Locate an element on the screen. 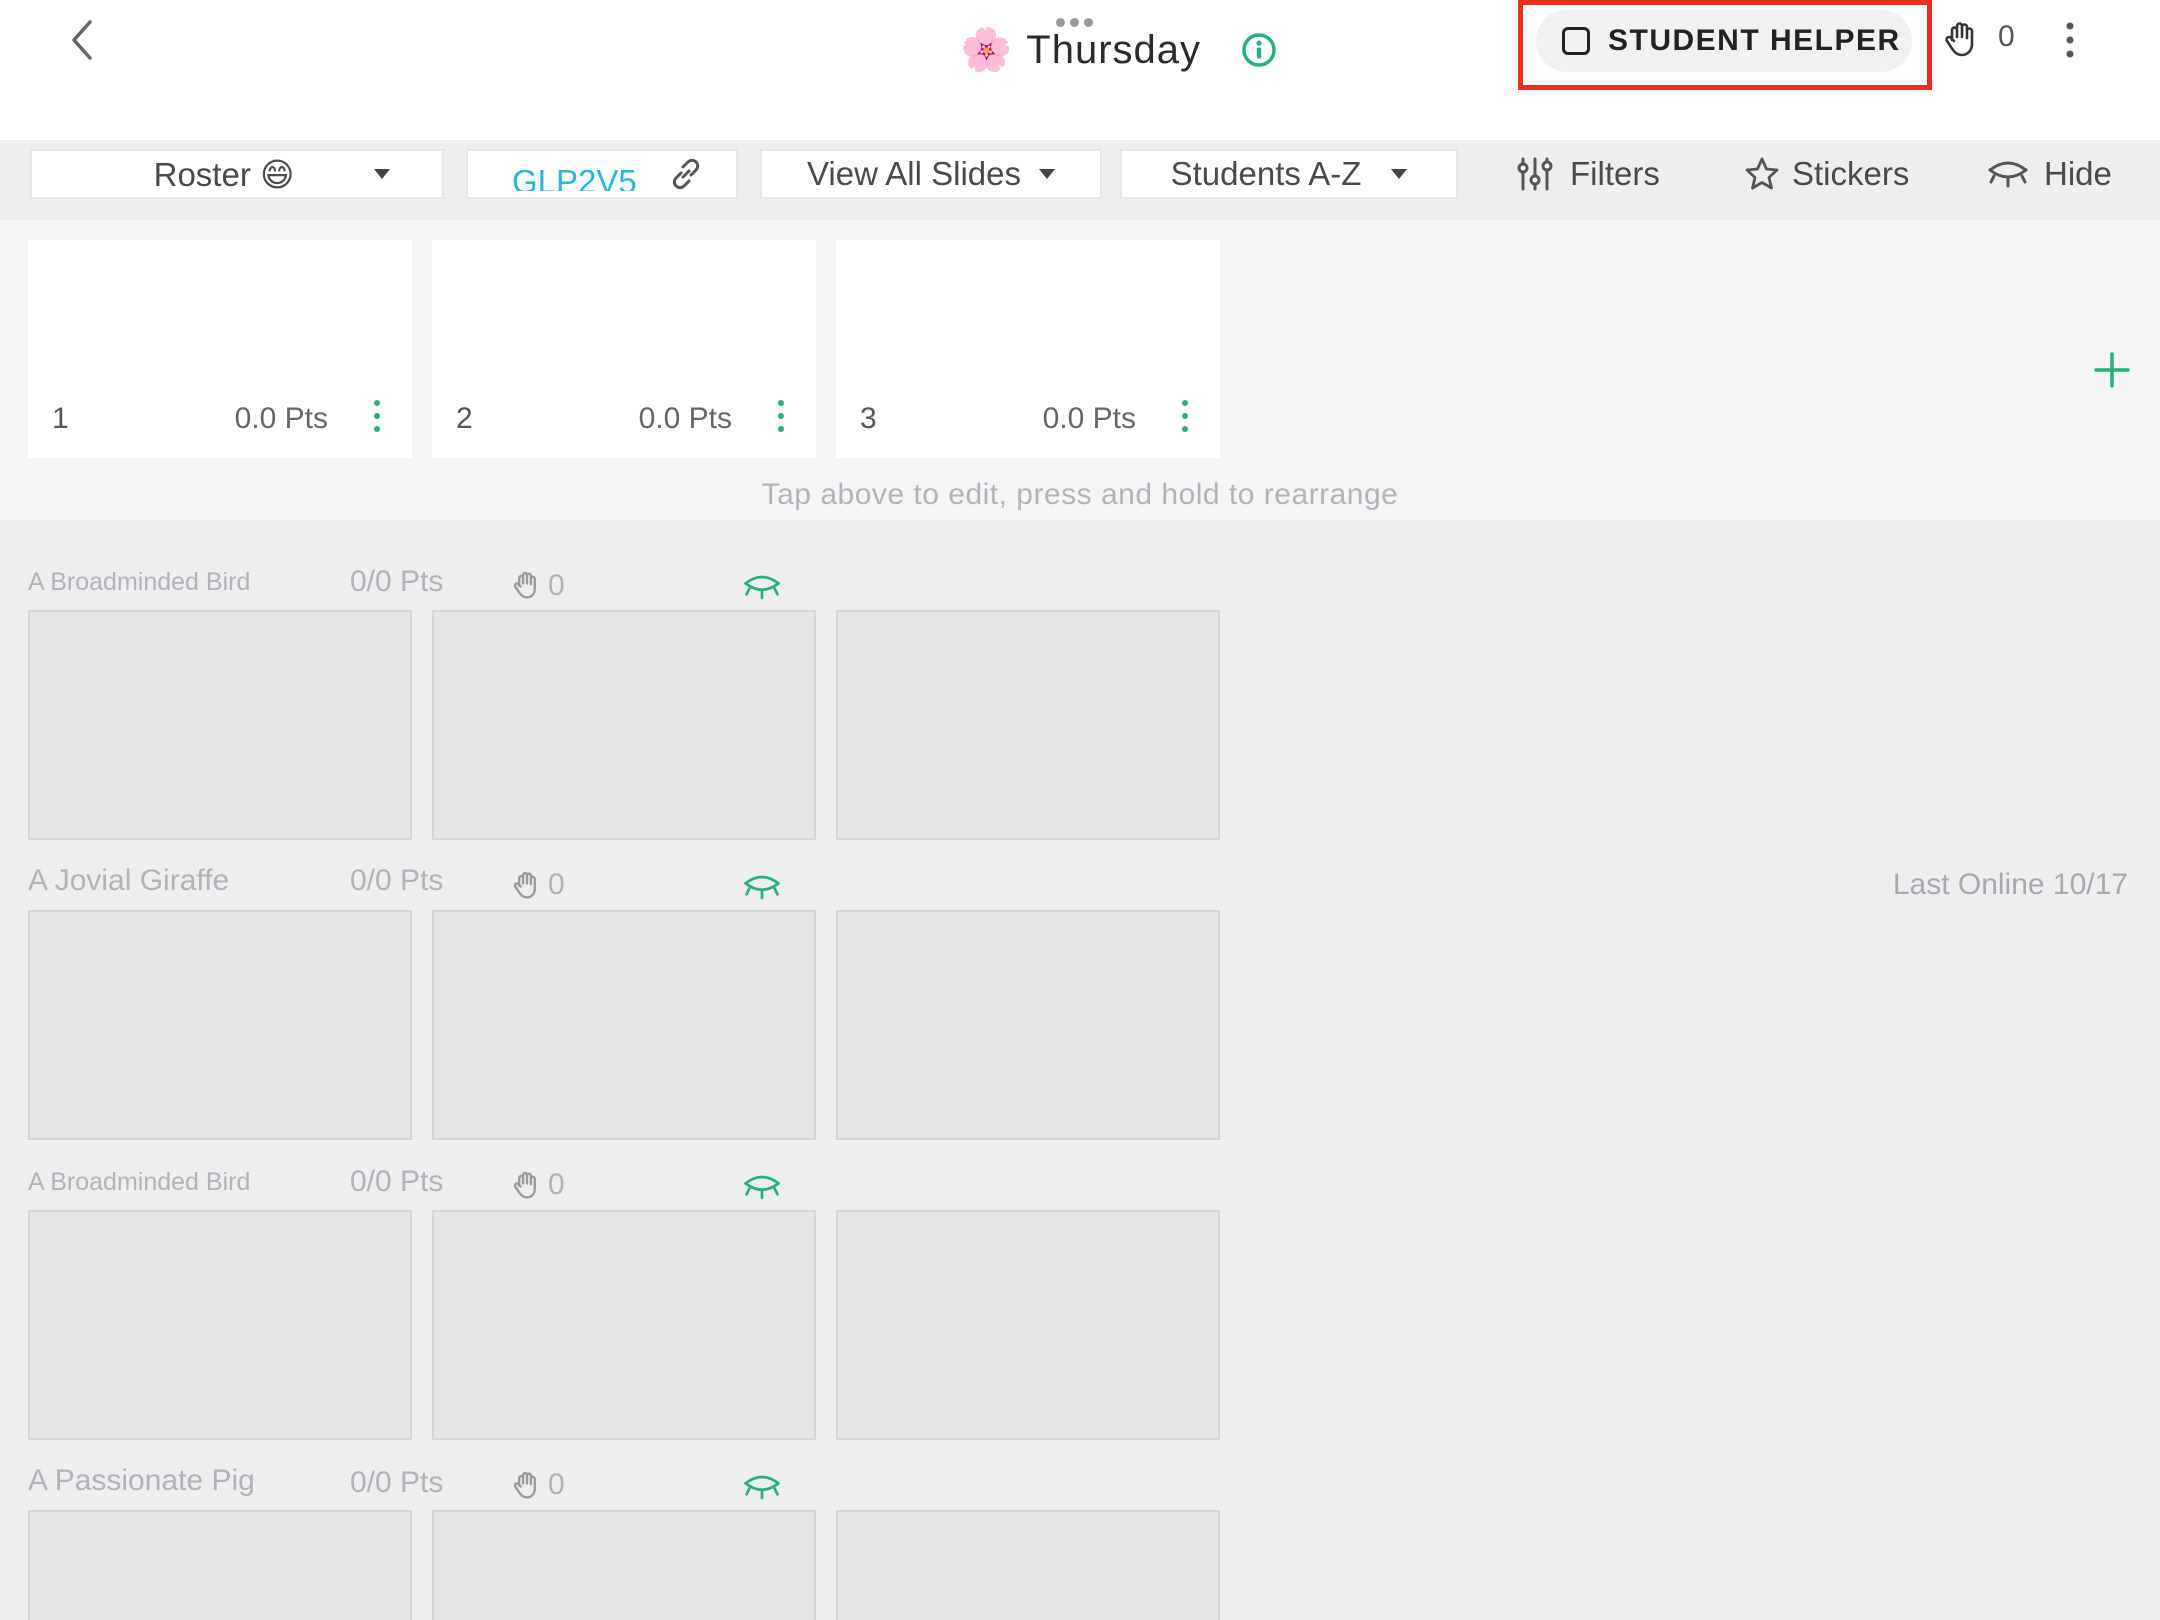  info-icon is located at coordinates (1259, 50).